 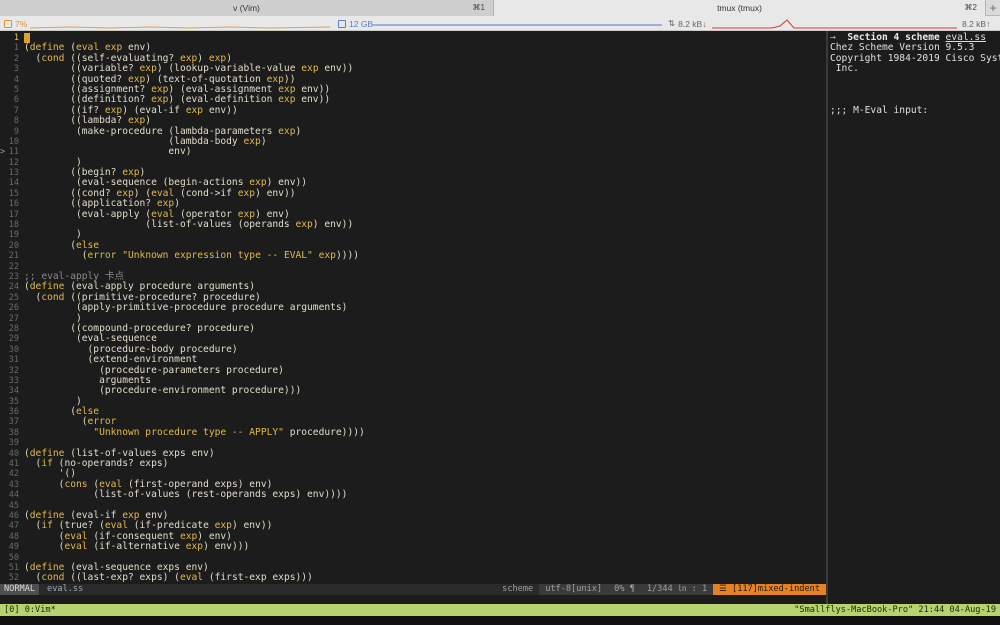 I want to click on tab-bar: v (Vim) ⌘1 tmux (tmux) ⌘2 +, so click(x=500, y=8).